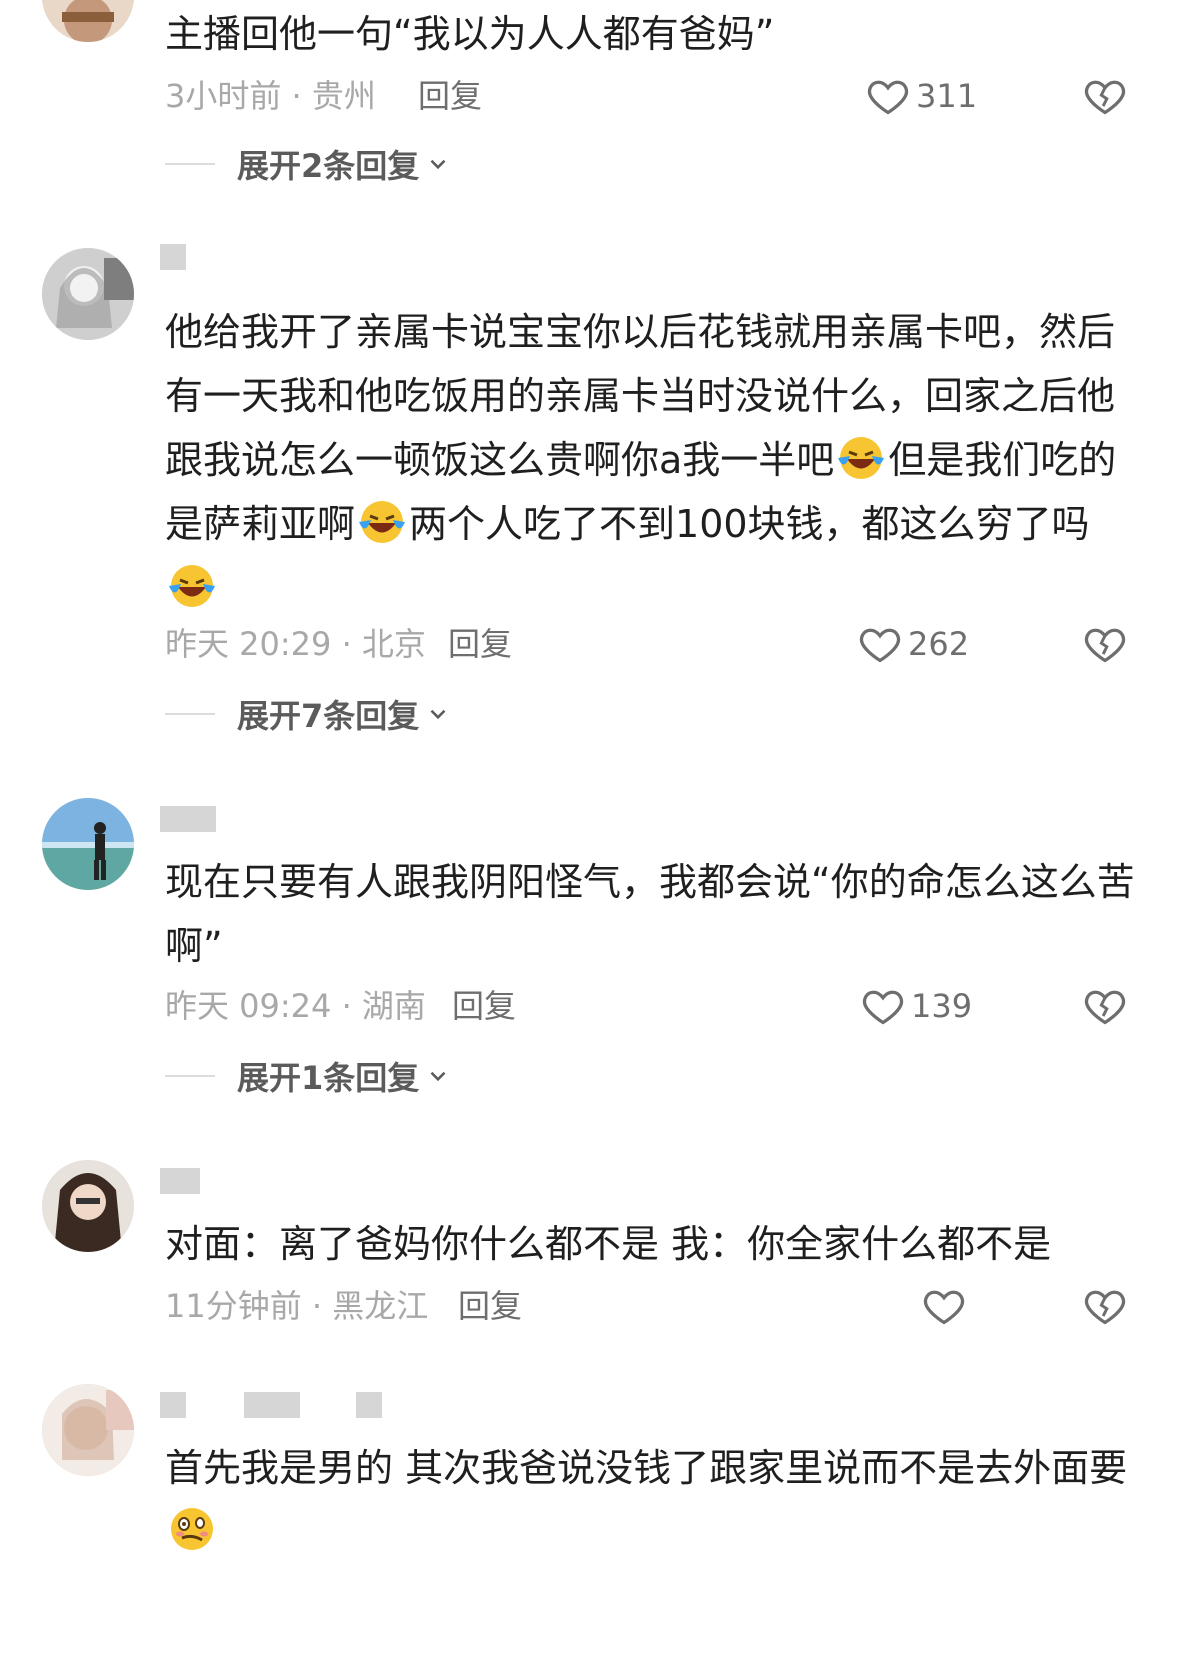 Image resolution: width=1179 pixels, height=1663 pixels. What do you see at coordinates (223, 96) in the screenshot?
I see `comment-time: 3小时前` at bounding box center [223, 96].